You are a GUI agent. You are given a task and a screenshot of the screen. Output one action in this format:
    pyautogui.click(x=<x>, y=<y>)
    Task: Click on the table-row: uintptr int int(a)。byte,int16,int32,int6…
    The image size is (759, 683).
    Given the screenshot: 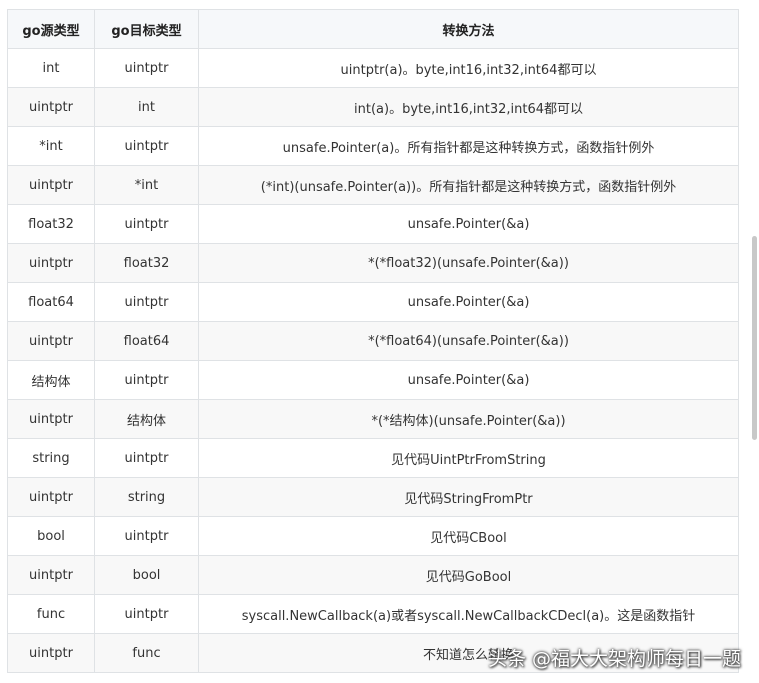 What is the action you would take?
    pyautogui.click(x=373, y=107)
    